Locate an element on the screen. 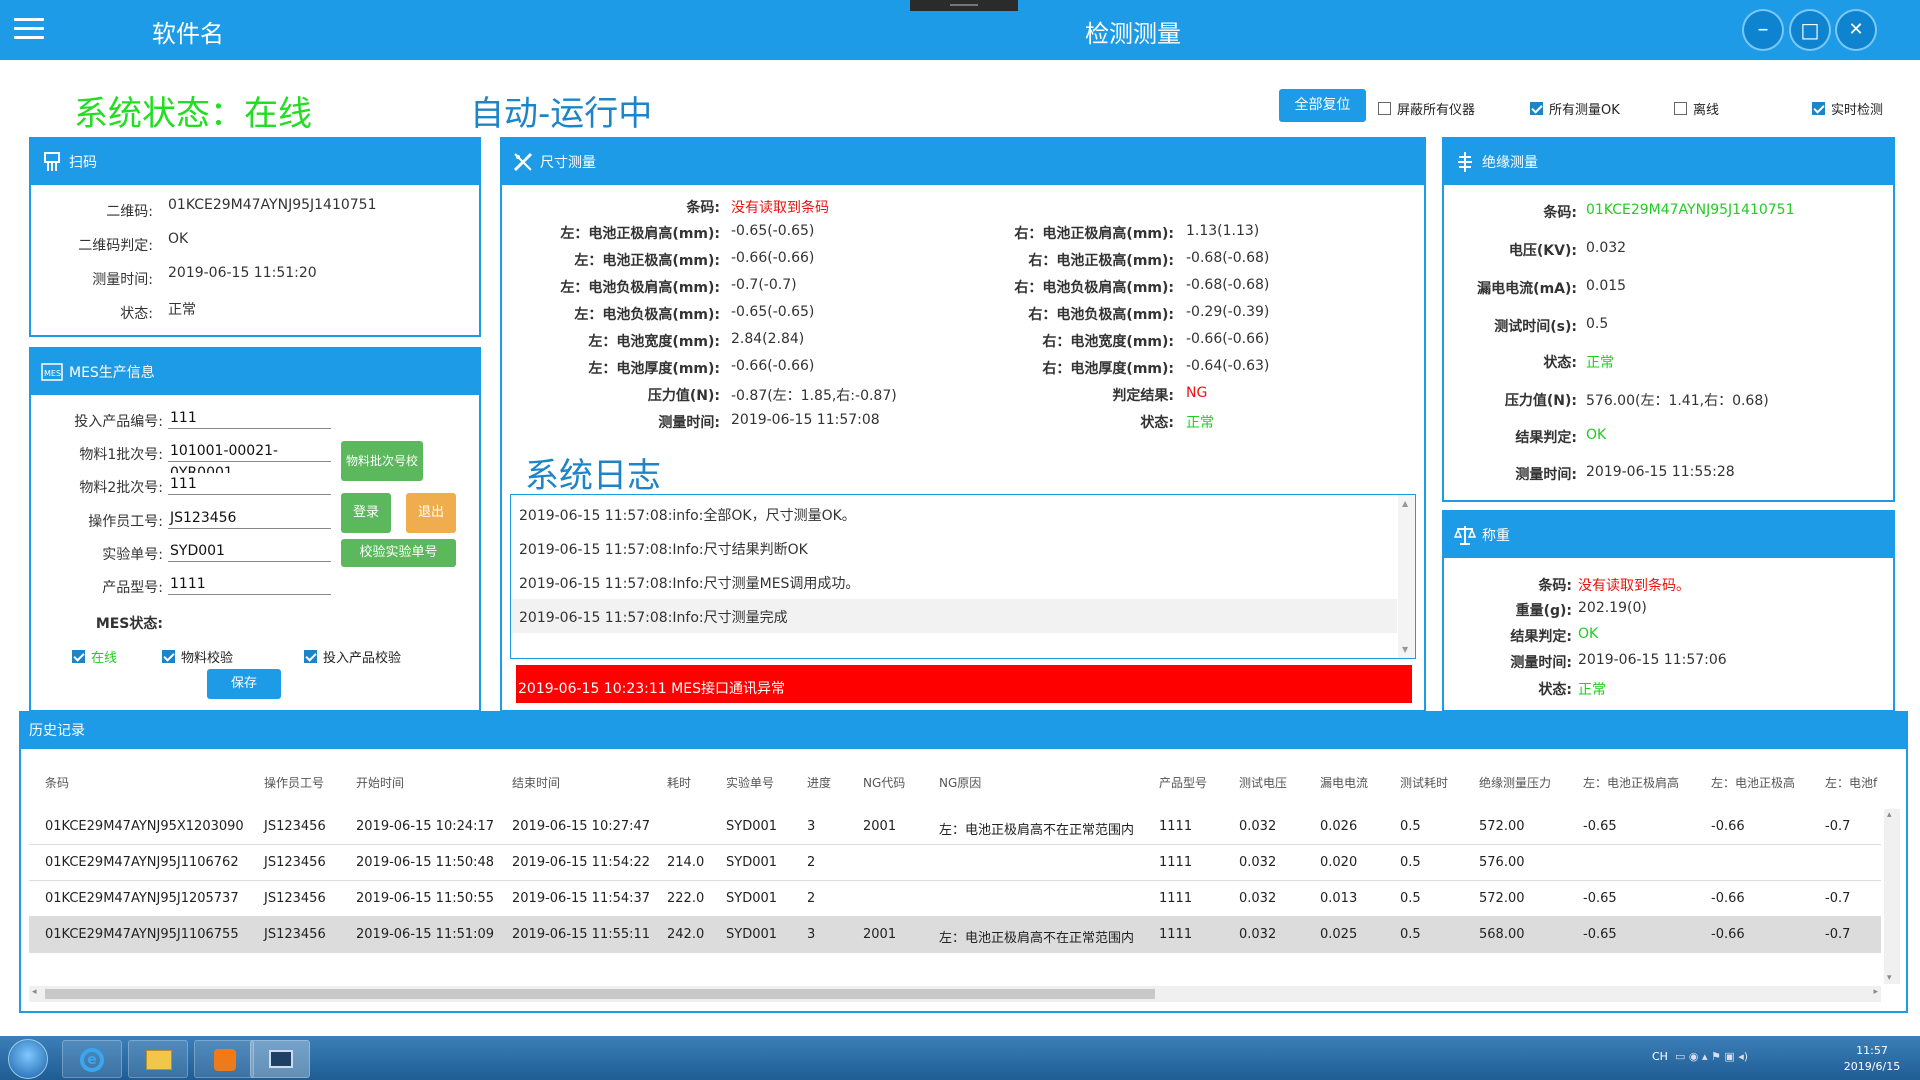  weigh-label: 条码: is located at coordinates (1555, 586).